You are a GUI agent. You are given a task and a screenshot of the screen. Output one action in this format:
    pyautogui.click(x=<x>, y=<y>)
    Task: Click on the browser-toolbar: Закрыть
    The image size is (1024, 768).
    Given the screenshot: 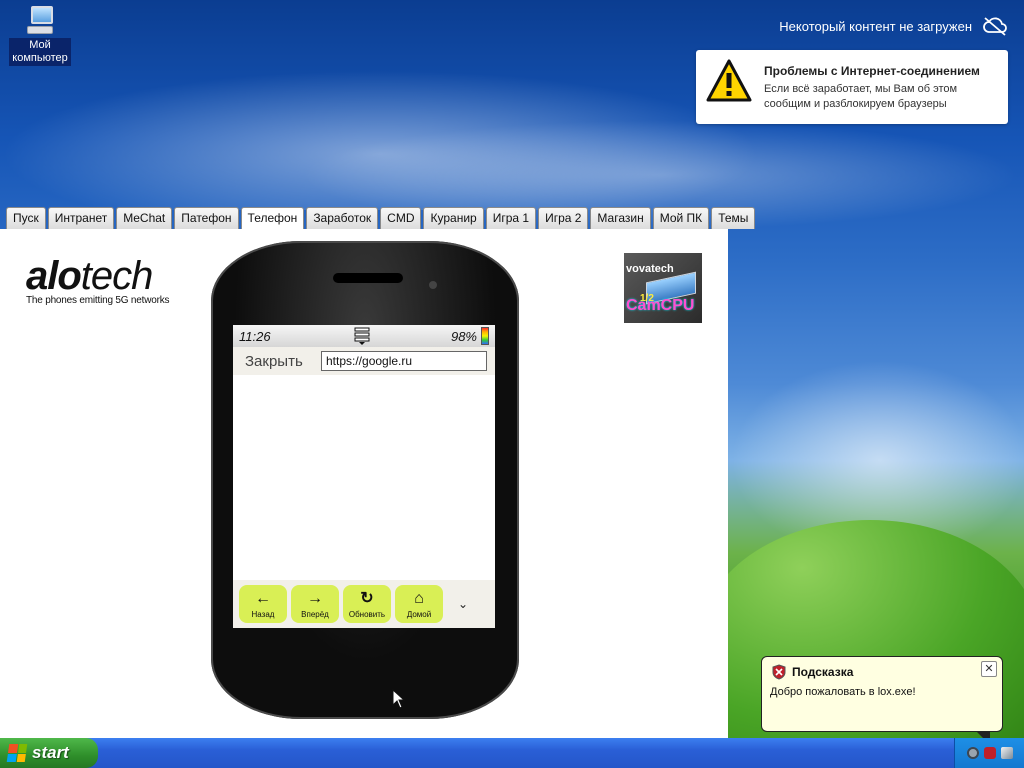 What is the action you would take?
    pyautogui.click(x=364, y=361)
    